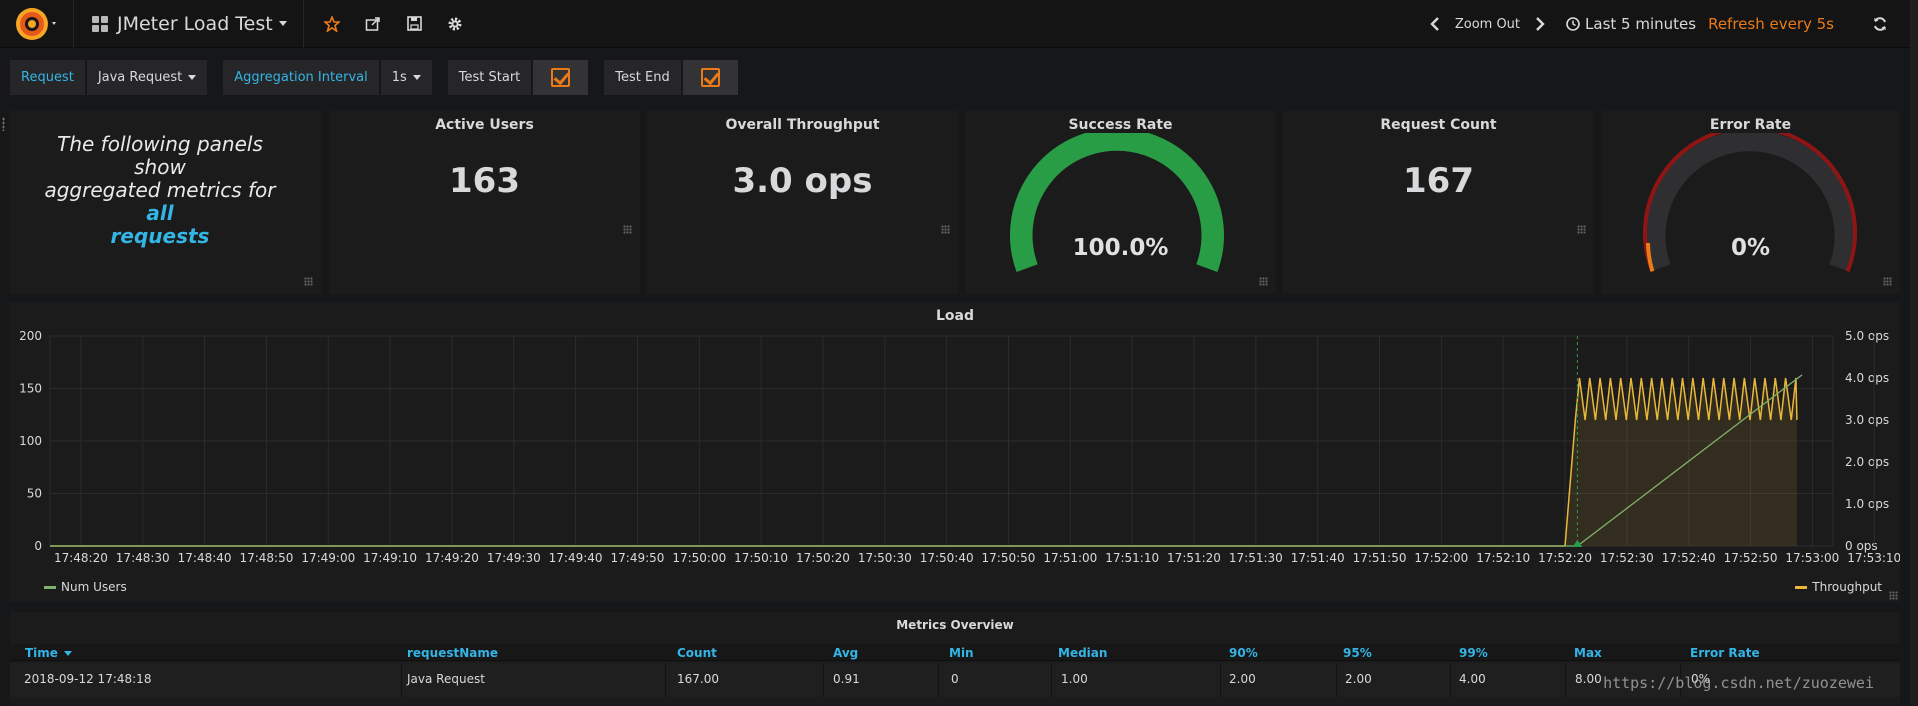 The image size is (1918, 706). Describe the element at coordinates (1750, 125) in the screenshot. I see `panel-title: Error Rate` at that location.